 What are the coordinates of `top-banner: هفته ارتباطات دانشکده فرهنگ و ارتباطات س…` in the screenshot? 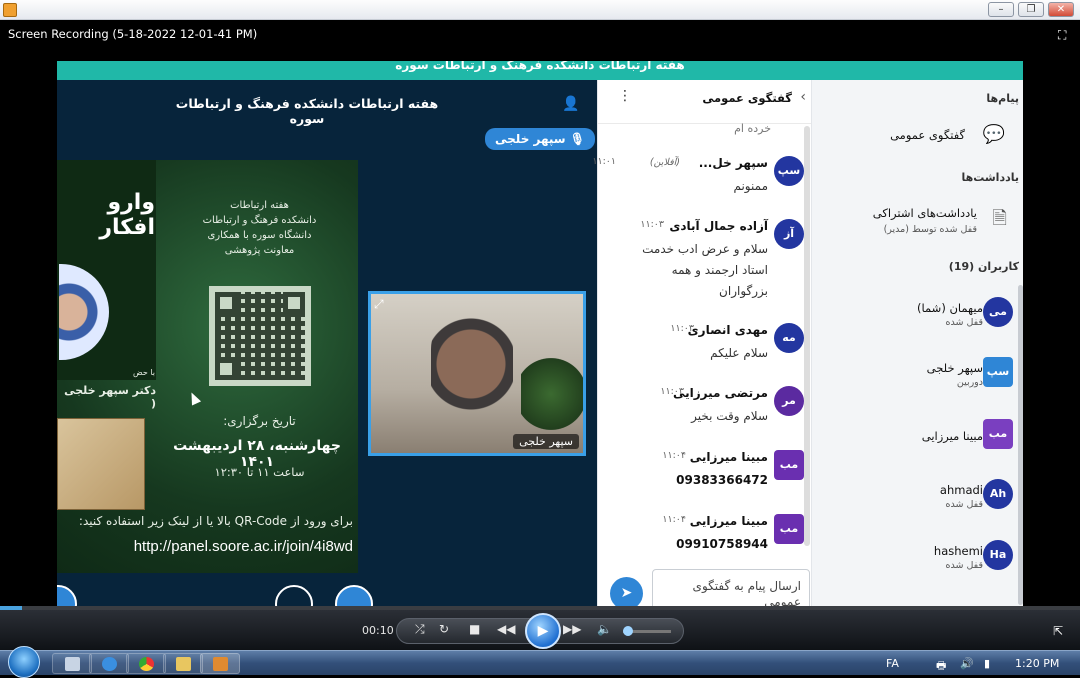 It's located at (540, 70).